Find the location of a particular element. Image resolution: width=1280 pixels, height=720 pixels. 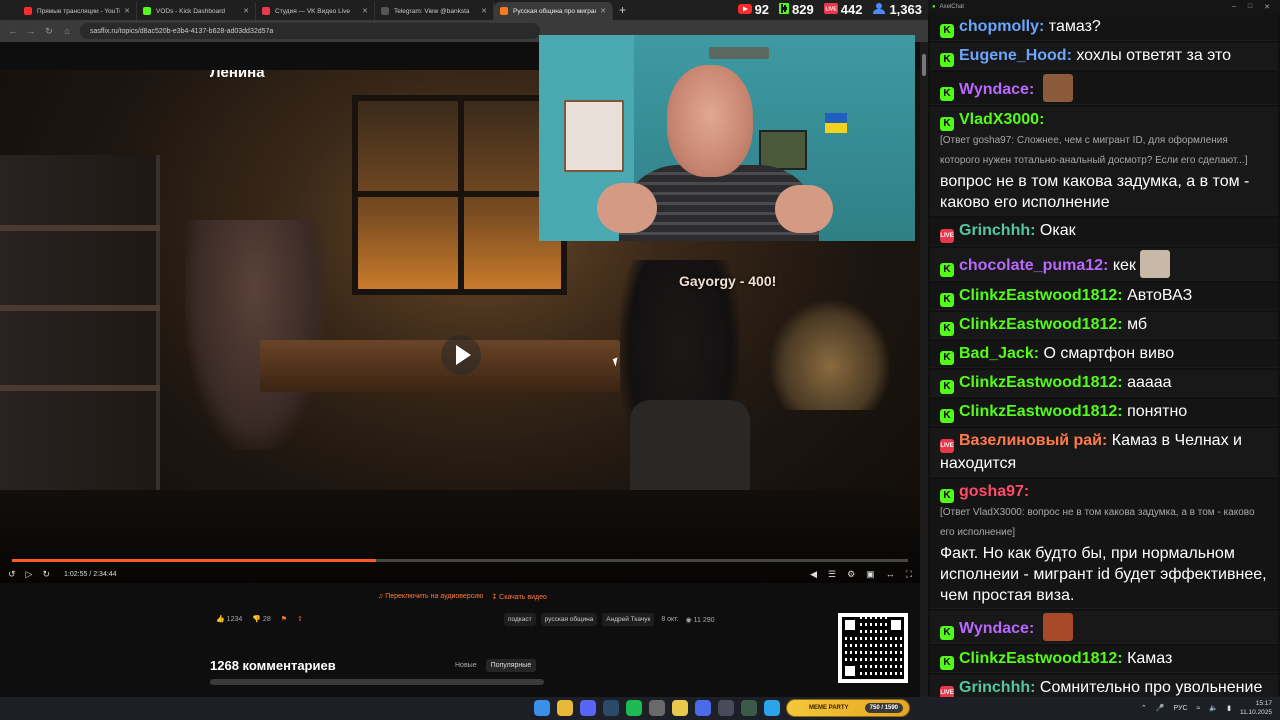

chrome-icon is located at coordinates (565, 708).